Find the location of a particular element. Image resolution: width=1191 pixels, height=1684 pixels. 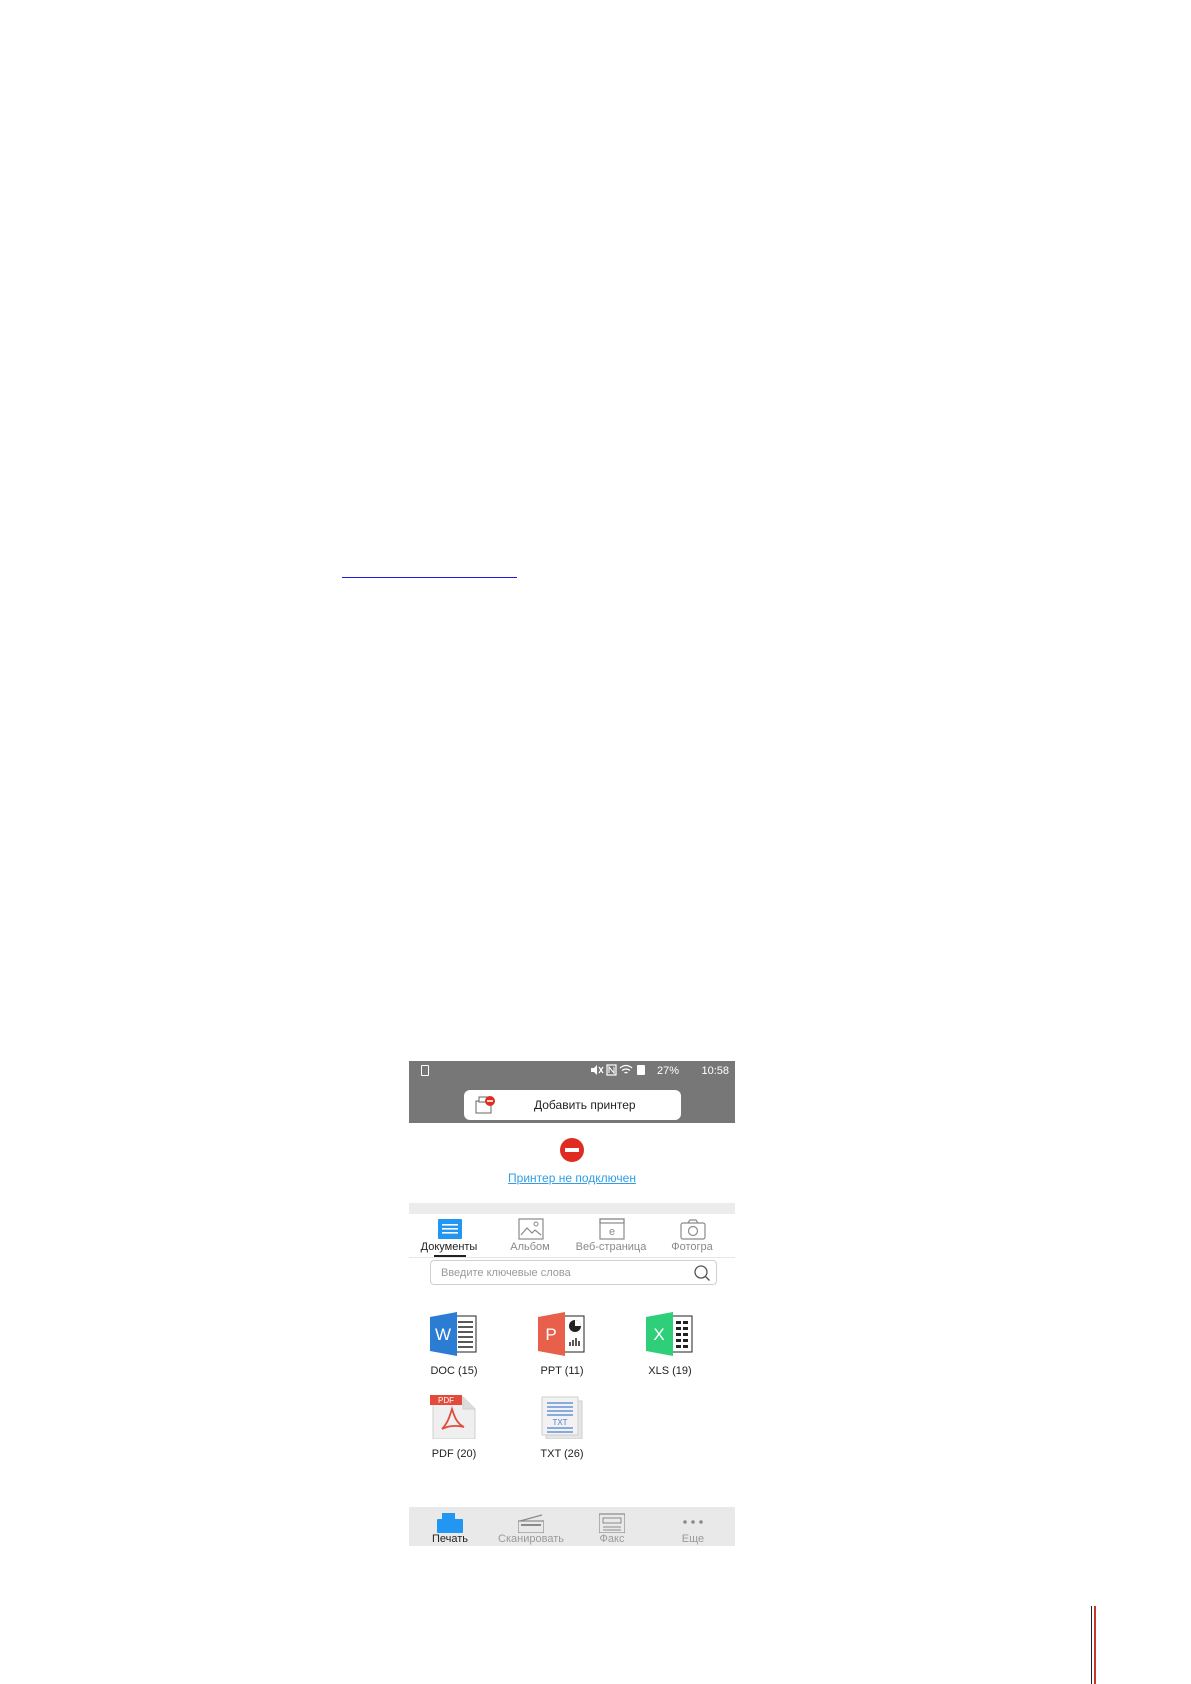

txt-icon: TXT is located at coordinates (562, 1417).